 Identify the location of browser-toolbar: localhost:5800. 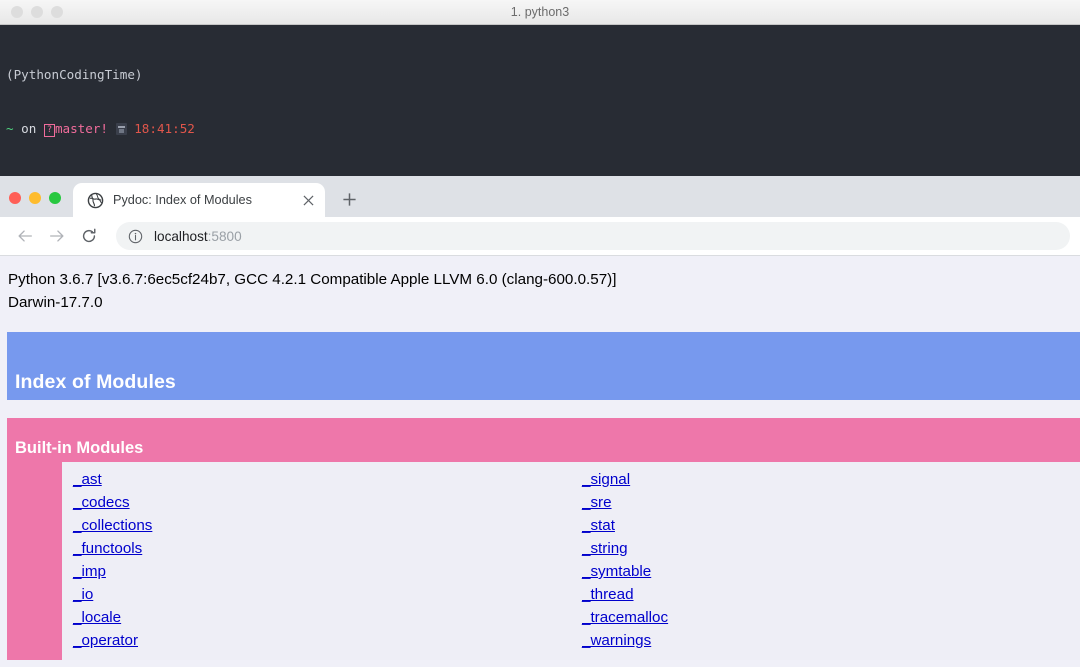
(540, 236).